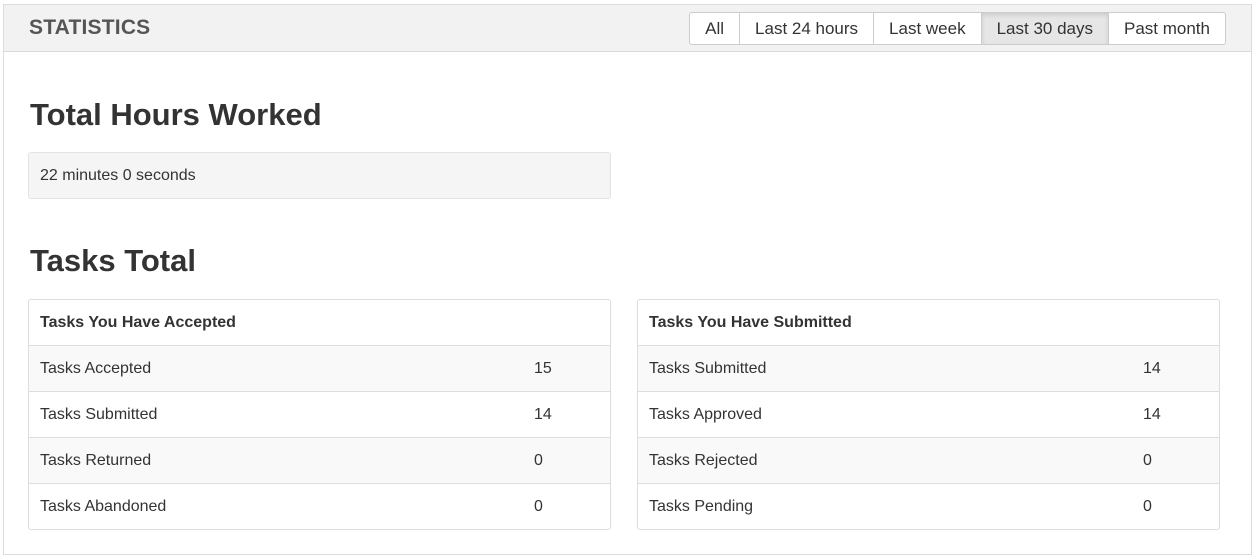 Image resolution: width=1257 pixels, height=560 pixels. Describe the element at coordinates (1045, 28) in the screenshot. I see `filter-last-30-days-button: Last 30 days` at that location.